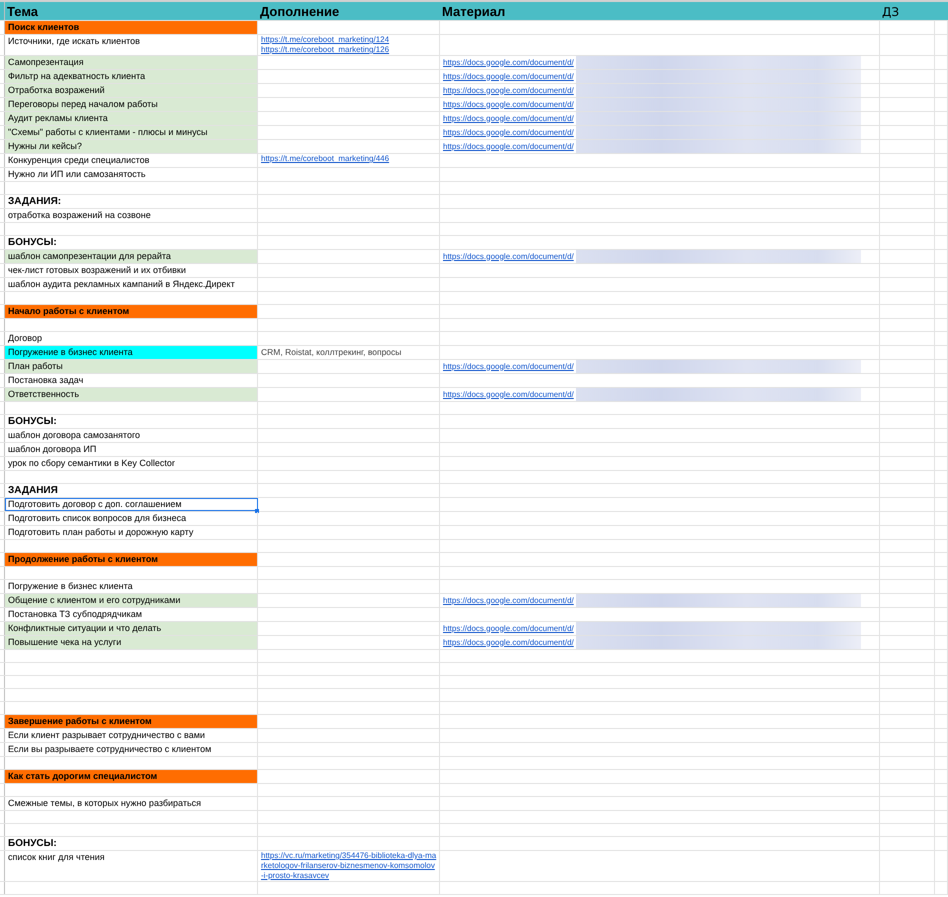 This screenshot has width=948, height=897. I want to click on topic-cell: Самопрезентация, so click(131, 62).